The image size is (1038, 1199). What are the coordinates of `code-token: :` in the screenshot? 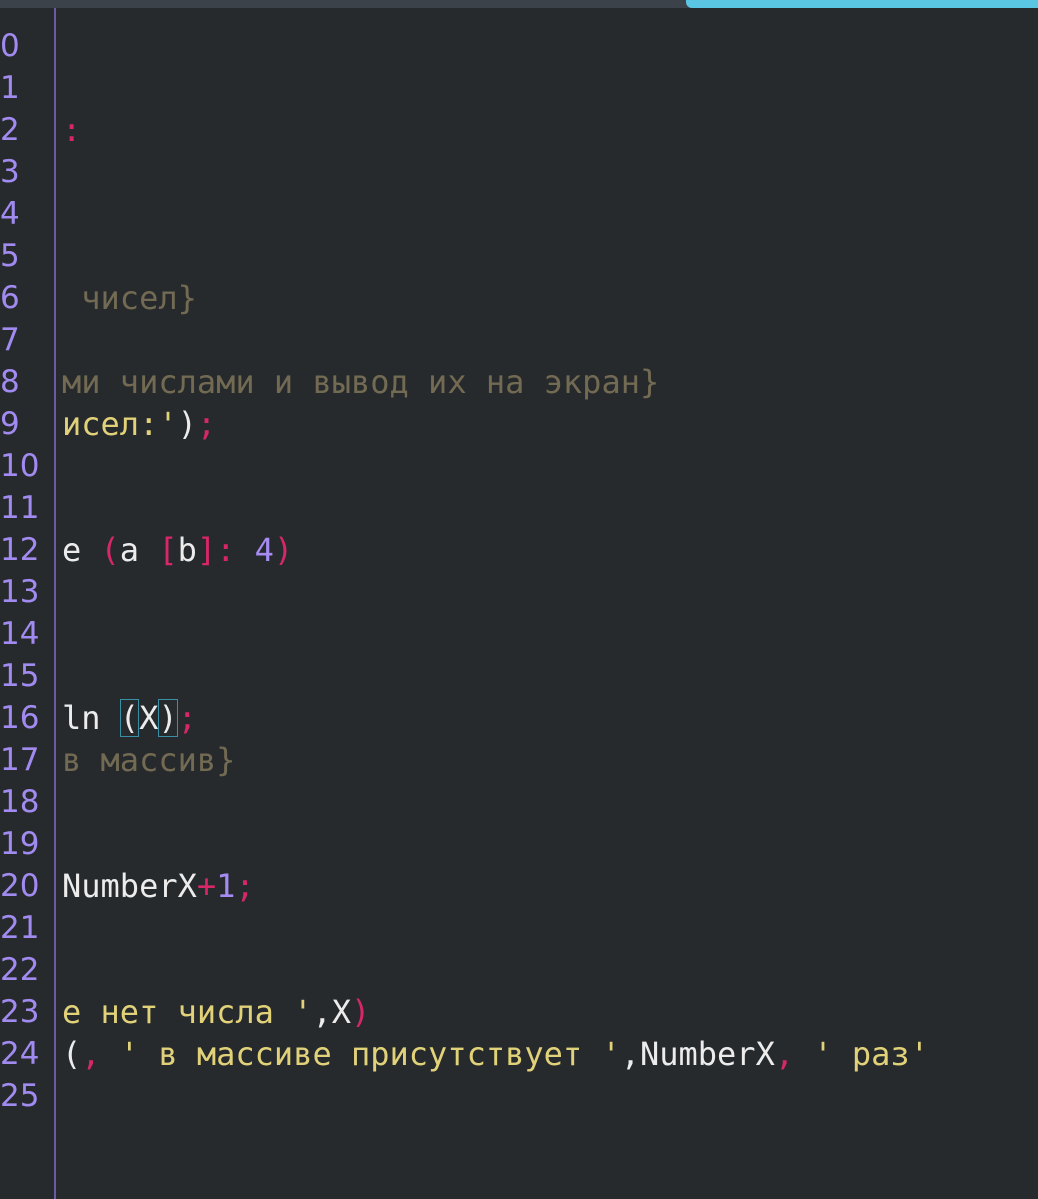 It's located at (72, 130).